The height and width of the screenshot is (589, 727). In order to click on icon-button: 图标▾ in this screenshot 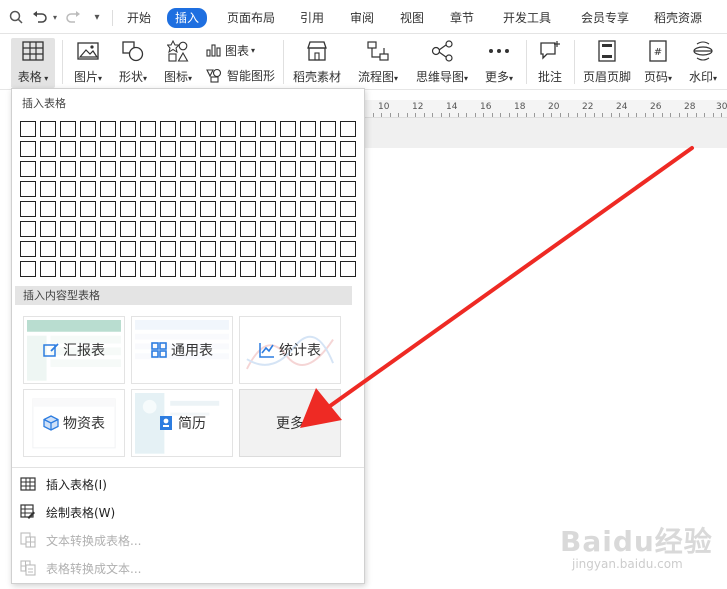, I will do `click(178, 61)`.